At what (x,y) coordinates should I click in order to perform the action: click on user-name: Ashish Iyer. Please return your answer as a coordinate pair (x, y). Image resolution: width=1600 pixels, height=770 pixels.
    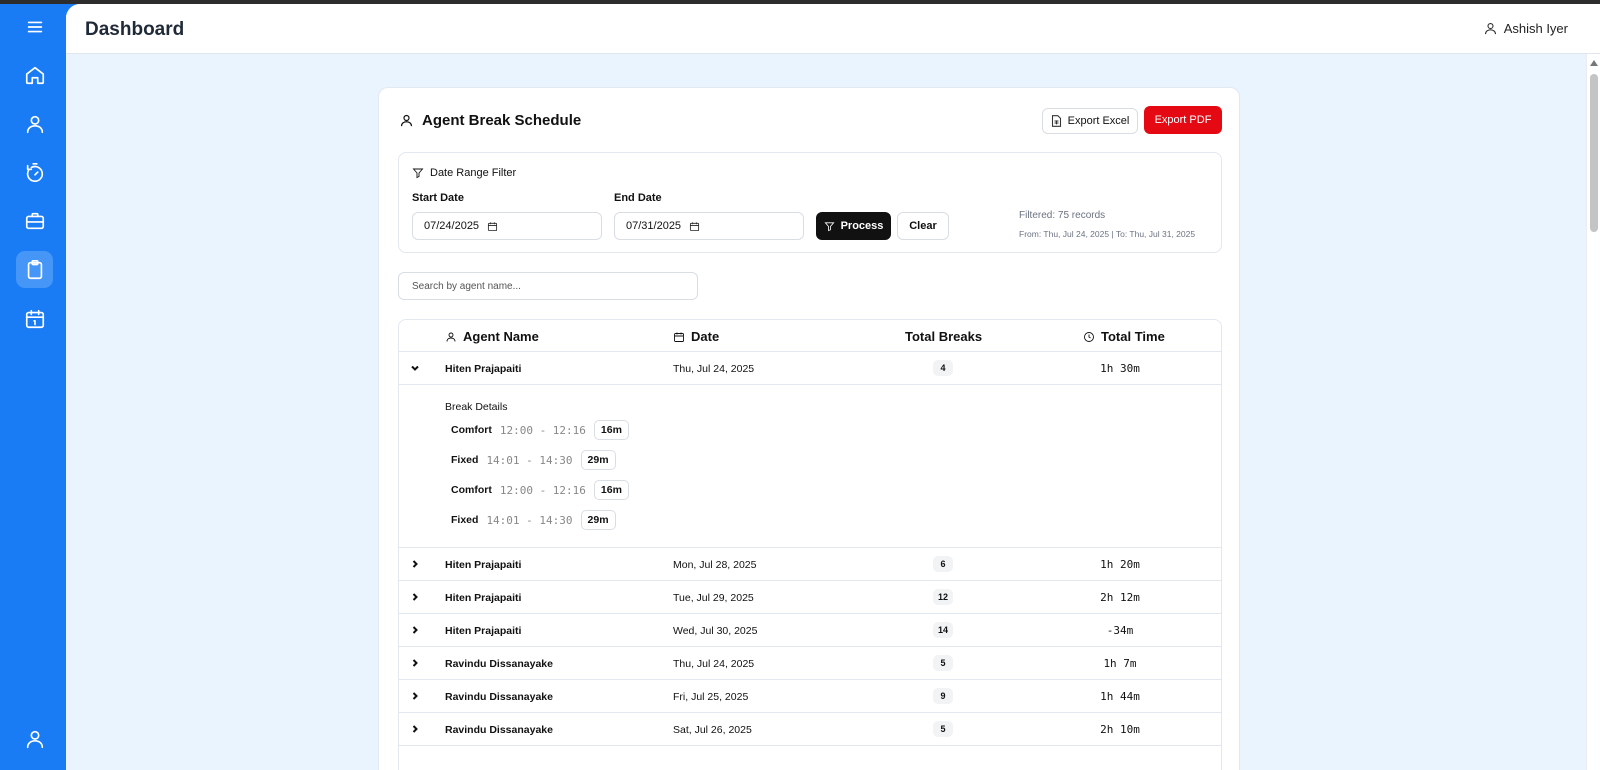
    Looking at the image, I should click on (1535, 28).